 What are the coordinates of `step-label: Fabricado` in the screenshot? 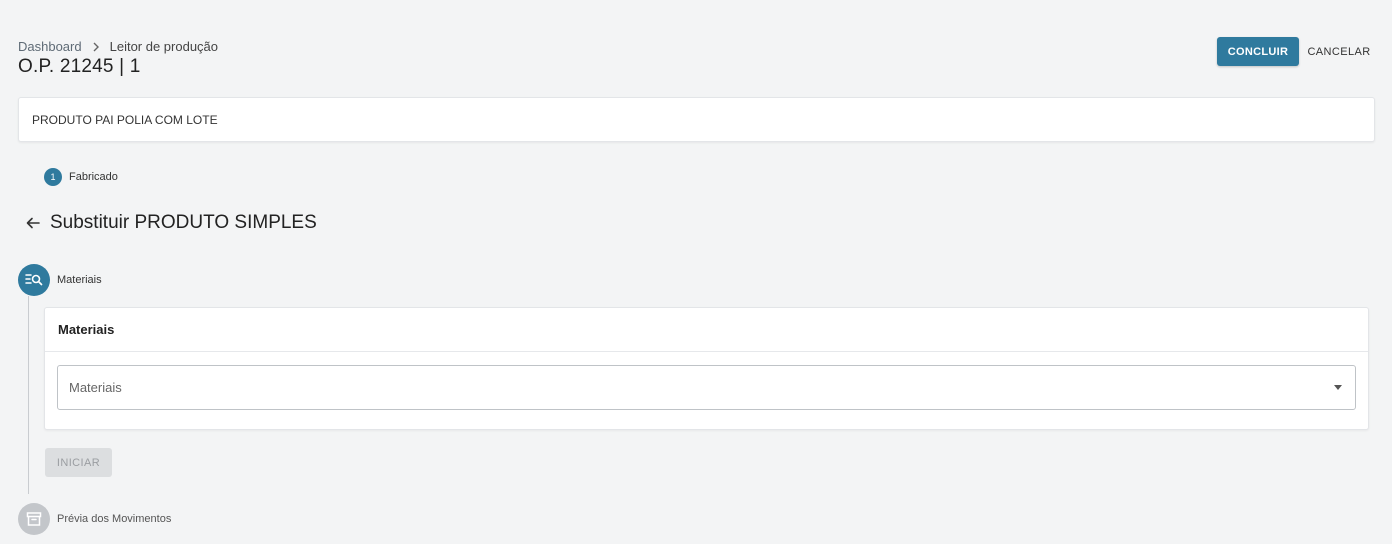 It's located at (93, 177).